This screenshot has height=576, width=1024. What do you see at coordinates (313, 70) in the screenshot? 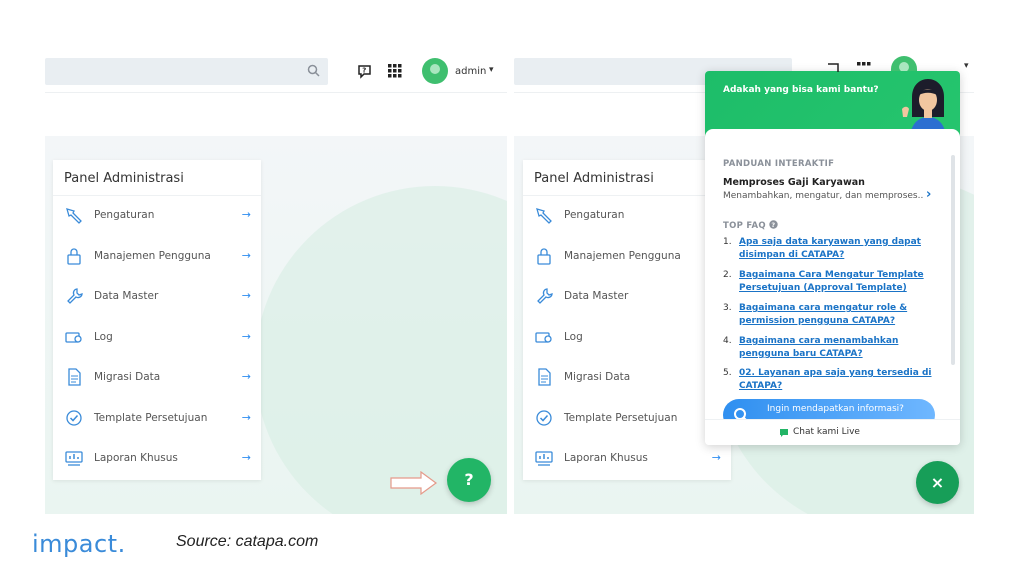
I see `search-icon` at bounding box center [313, 70].